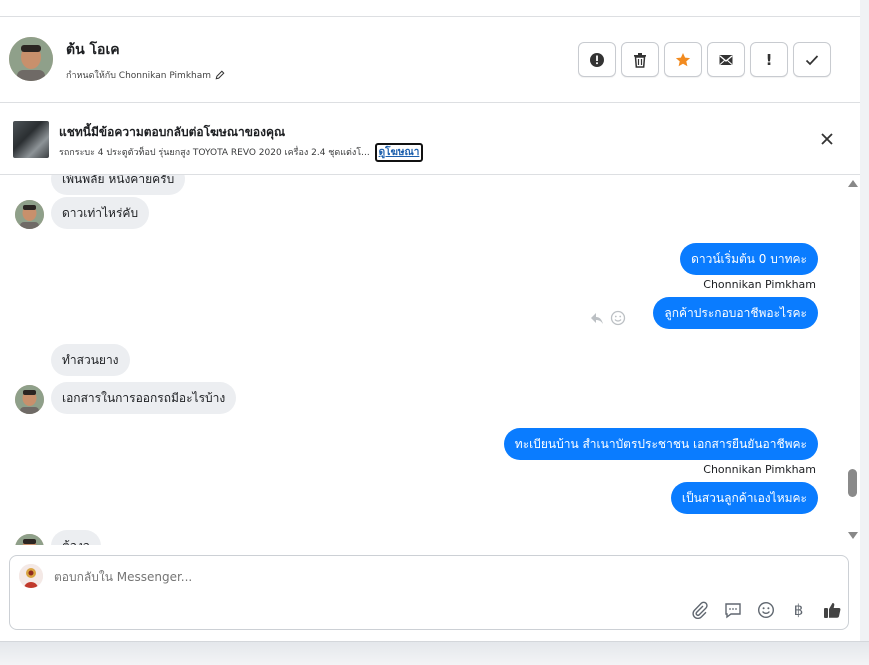 Image resolution: width=869 pixels, height=665 pixels. Describe the element at coordinates (31, 59) in the screenshot. I see `contact-avatar` at that location.